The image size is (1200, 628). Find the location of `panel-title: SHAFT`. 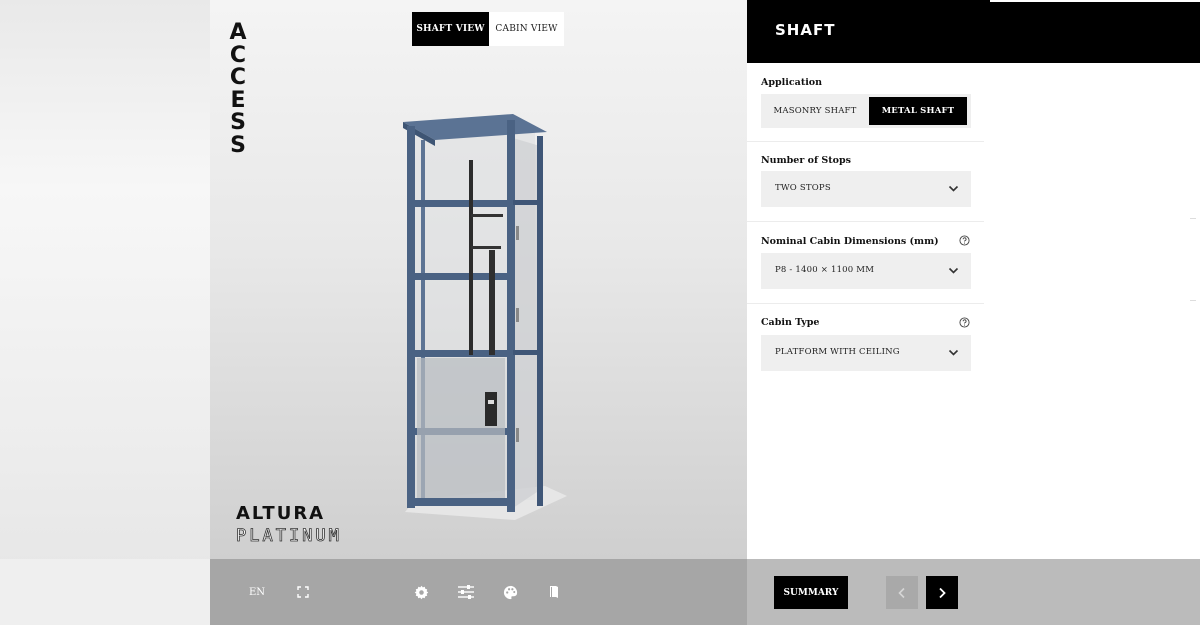

panel-title: SHAFT is located at coordinates (805, 30).